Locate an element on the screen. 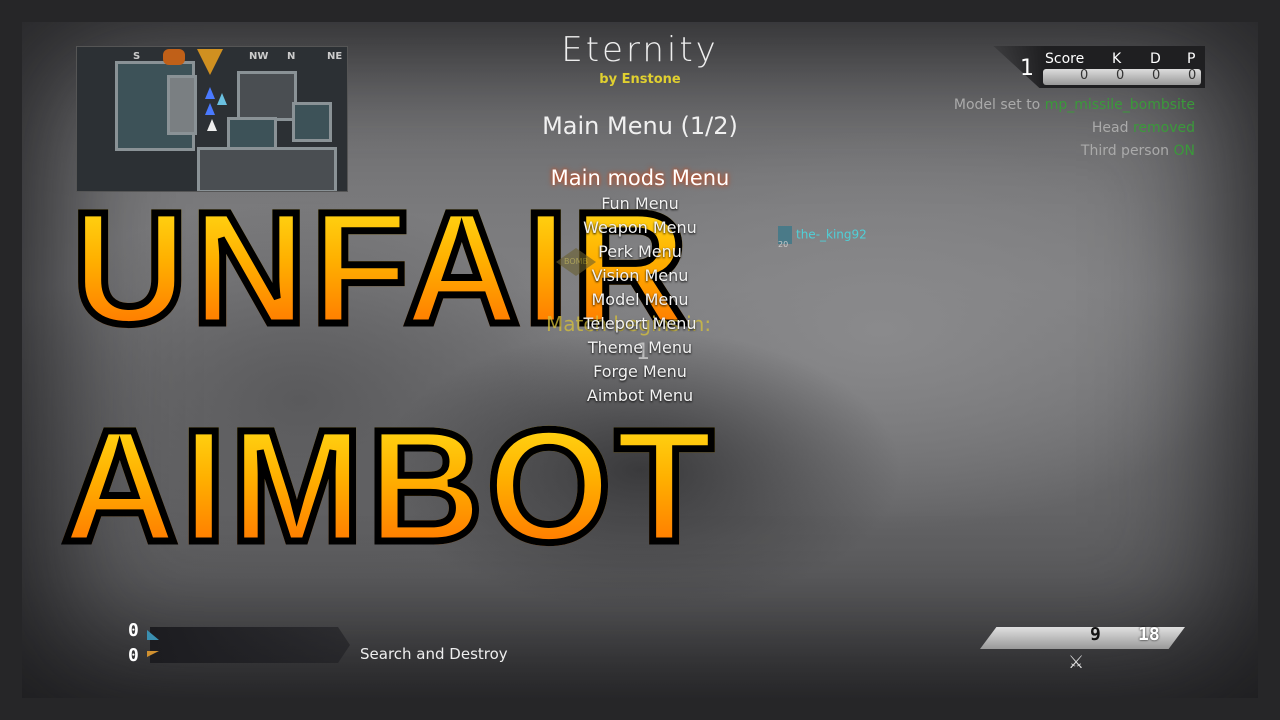 The width and height of the screenshot is (1280, 720). menu-item-weapon: Weapon Menu is located at coordinates (640, 228).